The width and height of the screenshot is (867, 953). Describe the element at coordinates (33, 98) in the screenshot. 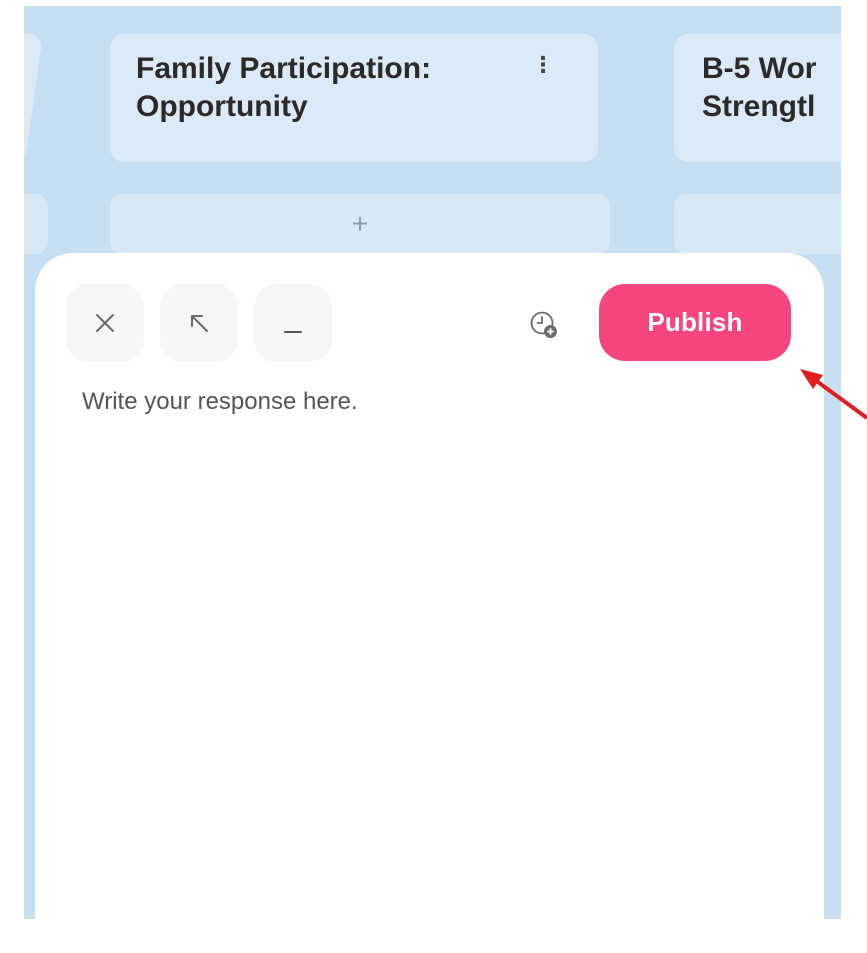

I see `column-header-previous` at that location.